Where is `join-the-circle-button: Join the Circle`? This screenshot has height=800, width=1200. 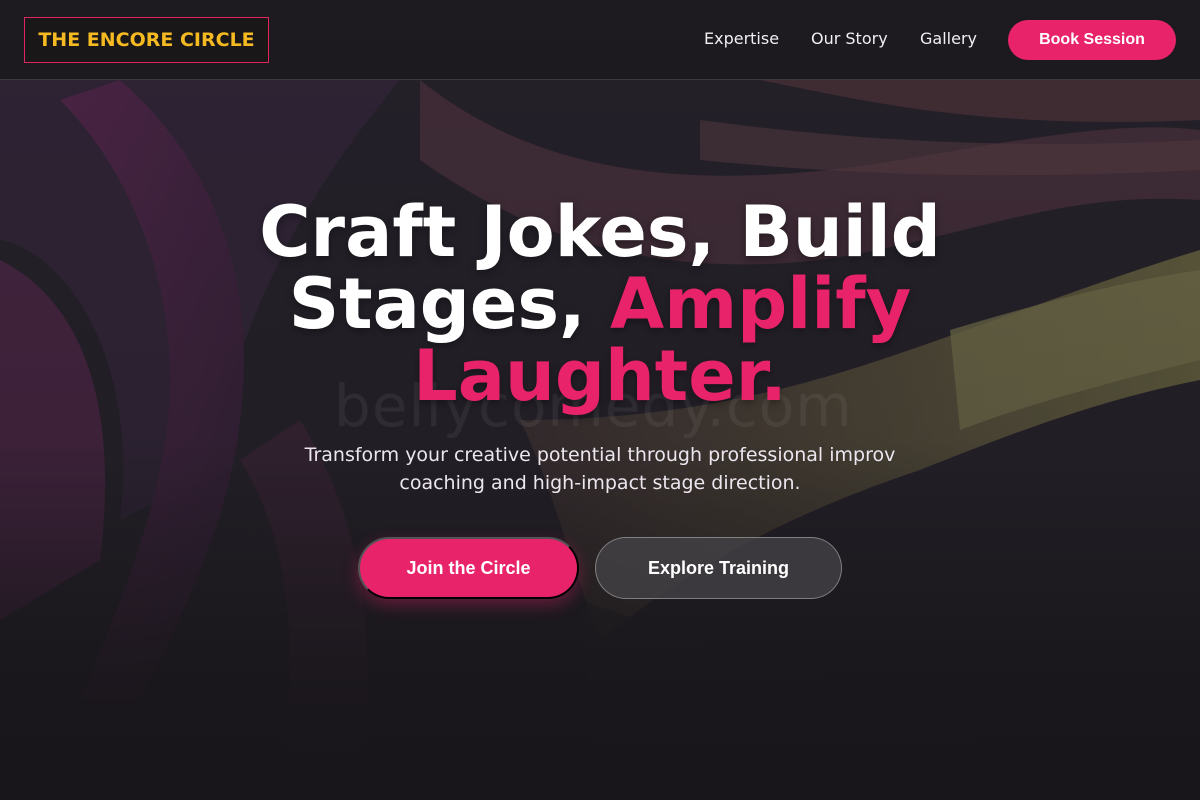 join-the-circle-button: Join the Circle is located at coordinates (468, 568).